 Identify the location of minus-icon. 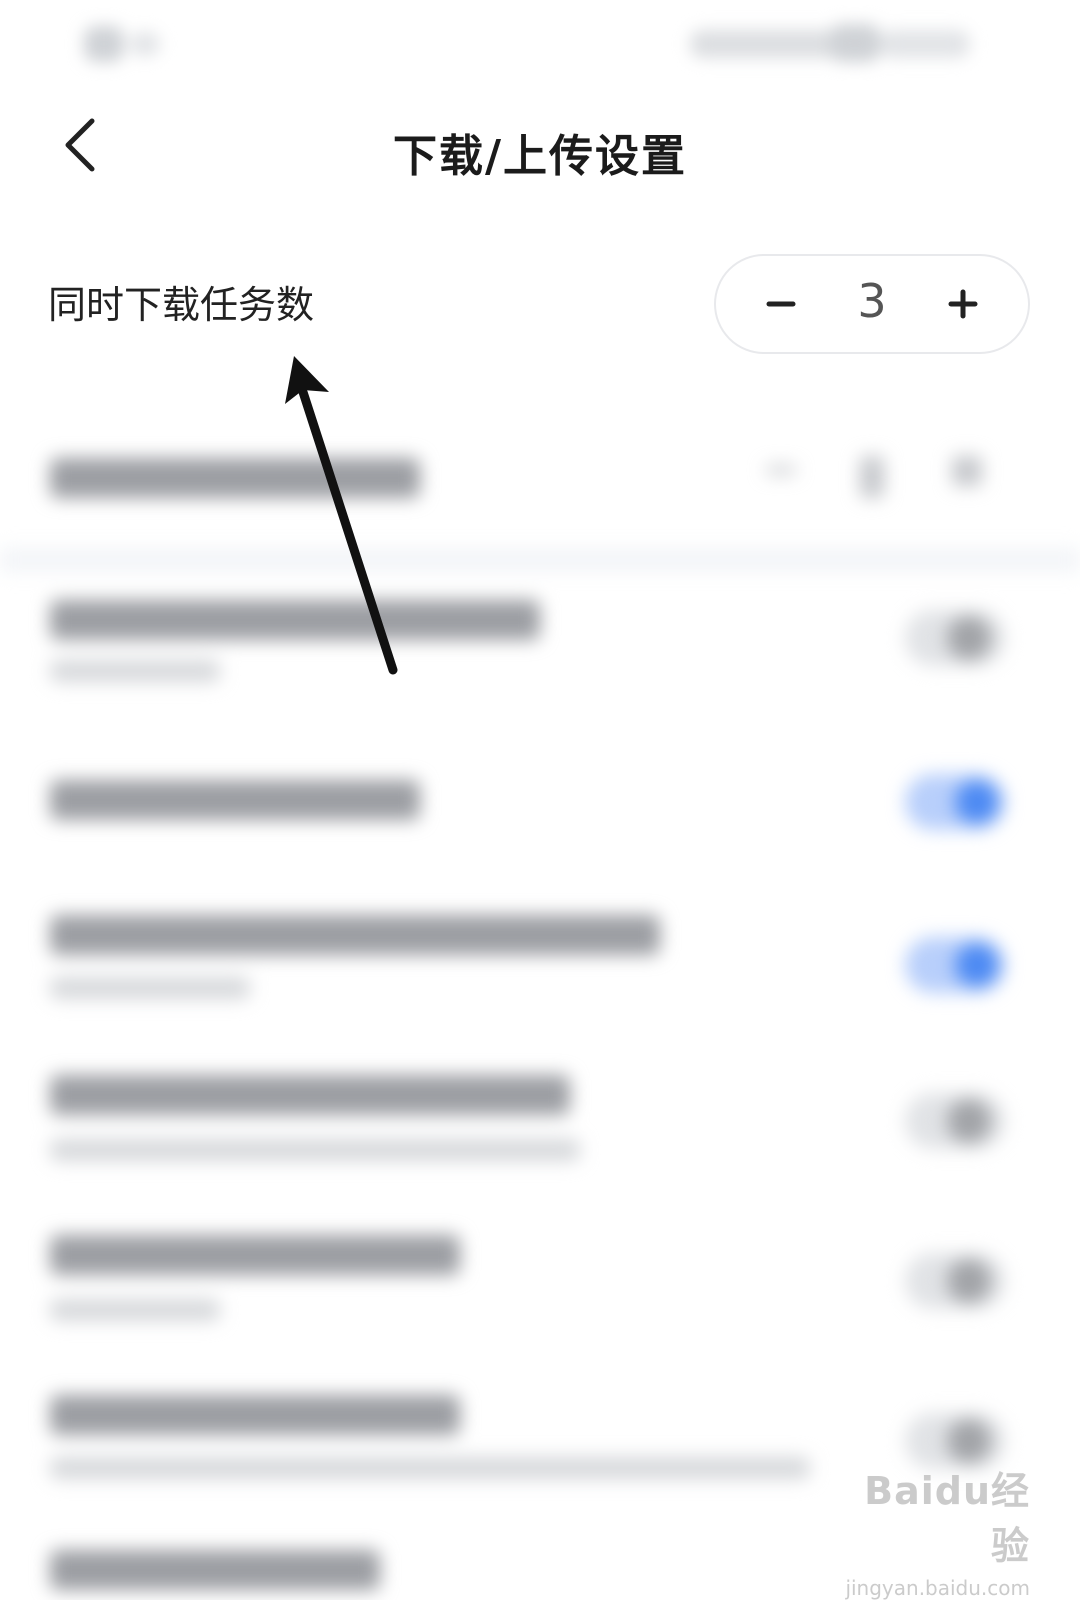
(781, 304).